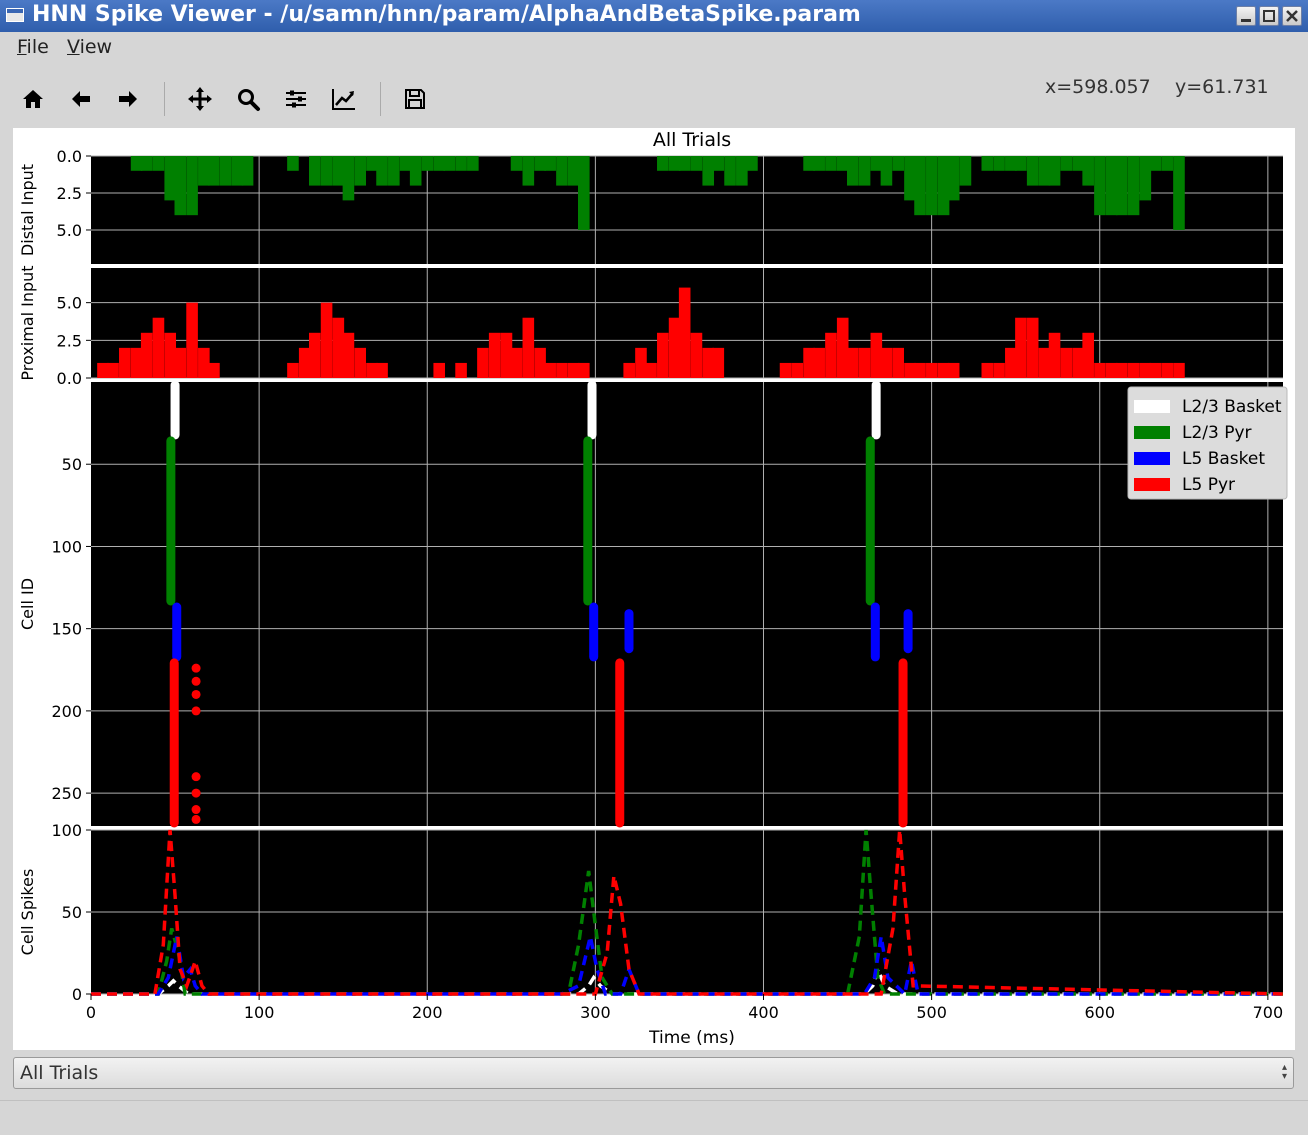  I want to click on close-icon, so click(1292, 16).